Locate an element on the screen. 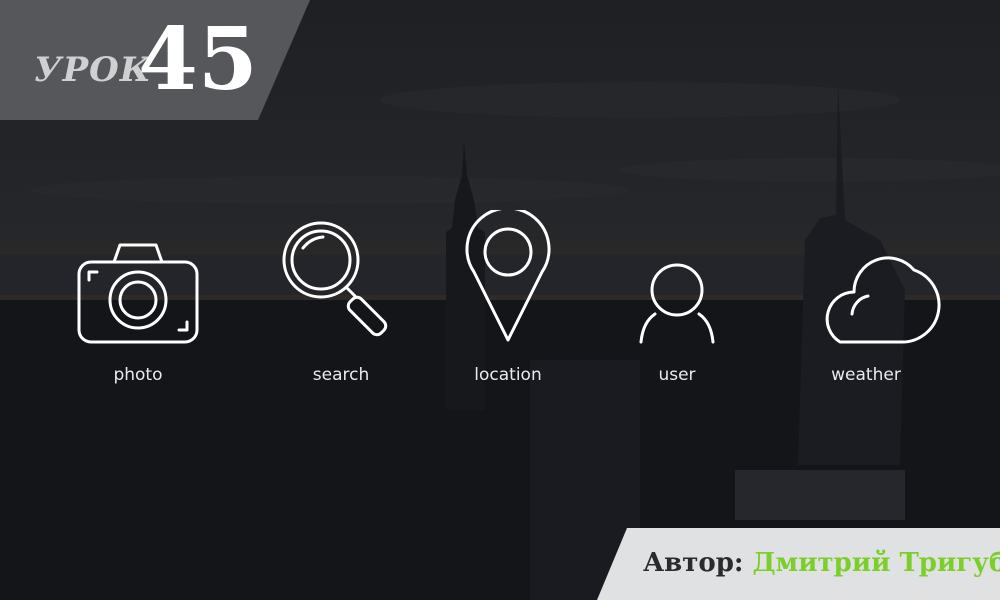 This screenshot has width=1000, height=600. lesson-label: УРОК is located at coordinates (93, 70).